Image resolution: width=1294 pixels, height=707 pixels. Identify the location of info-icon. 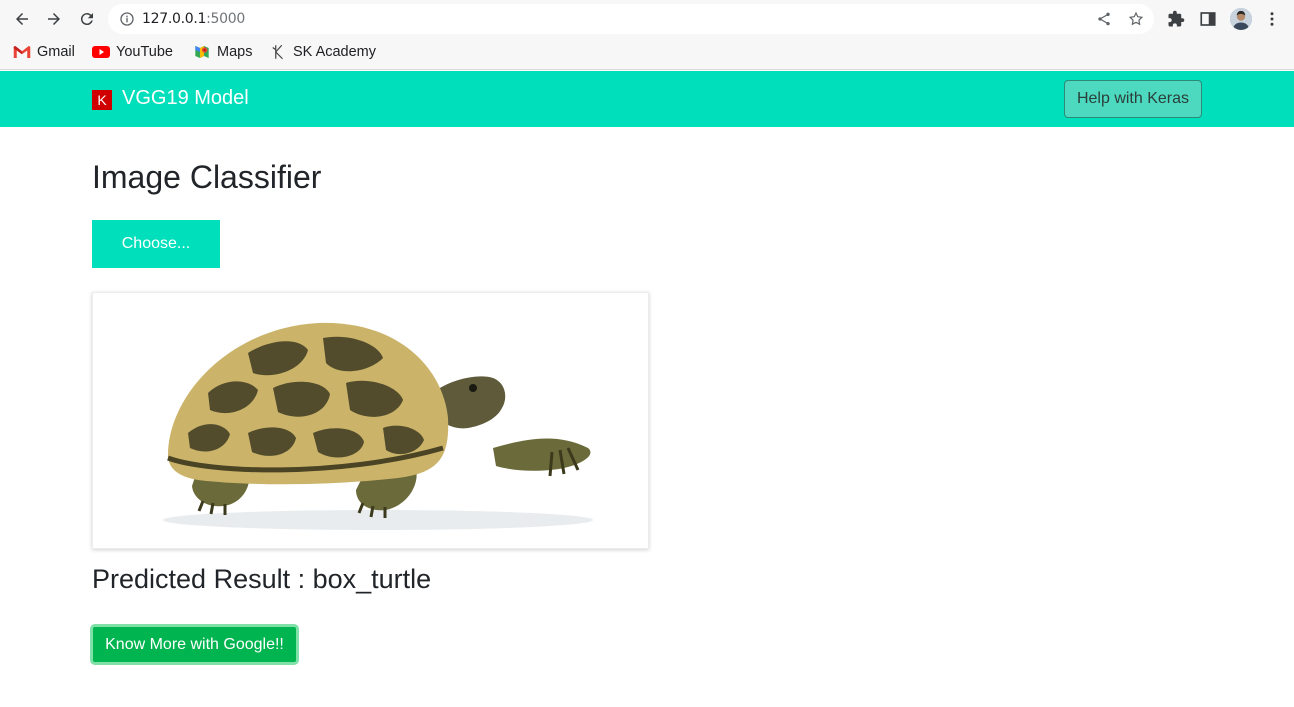
(127, 19).